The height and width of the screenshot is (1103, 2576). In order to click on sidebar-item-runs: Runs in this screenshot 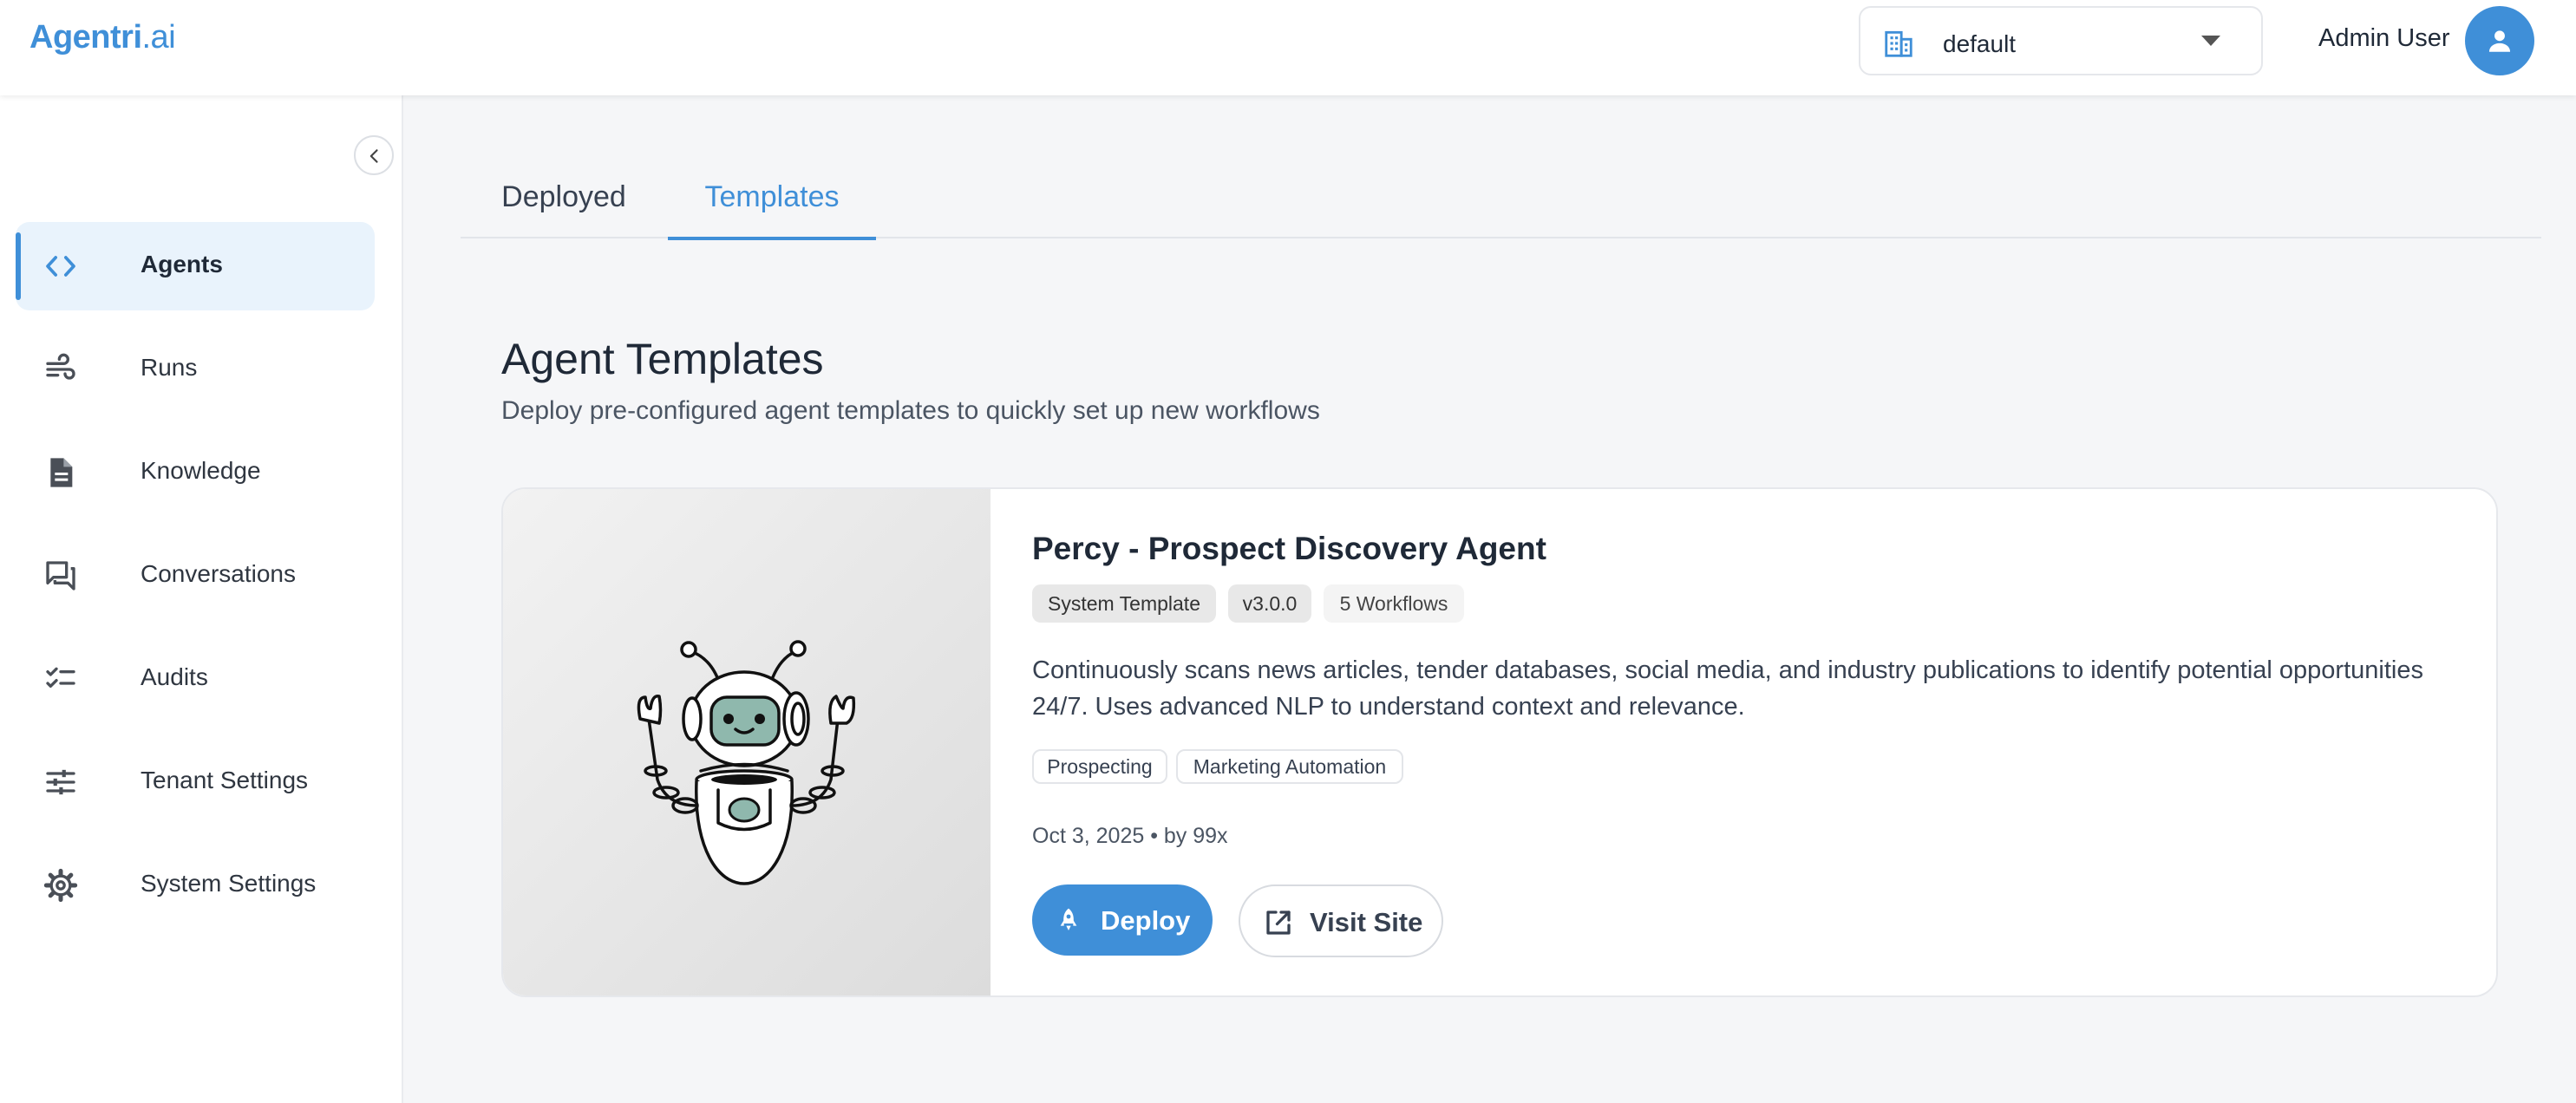, I will do `click(195, 369)`.